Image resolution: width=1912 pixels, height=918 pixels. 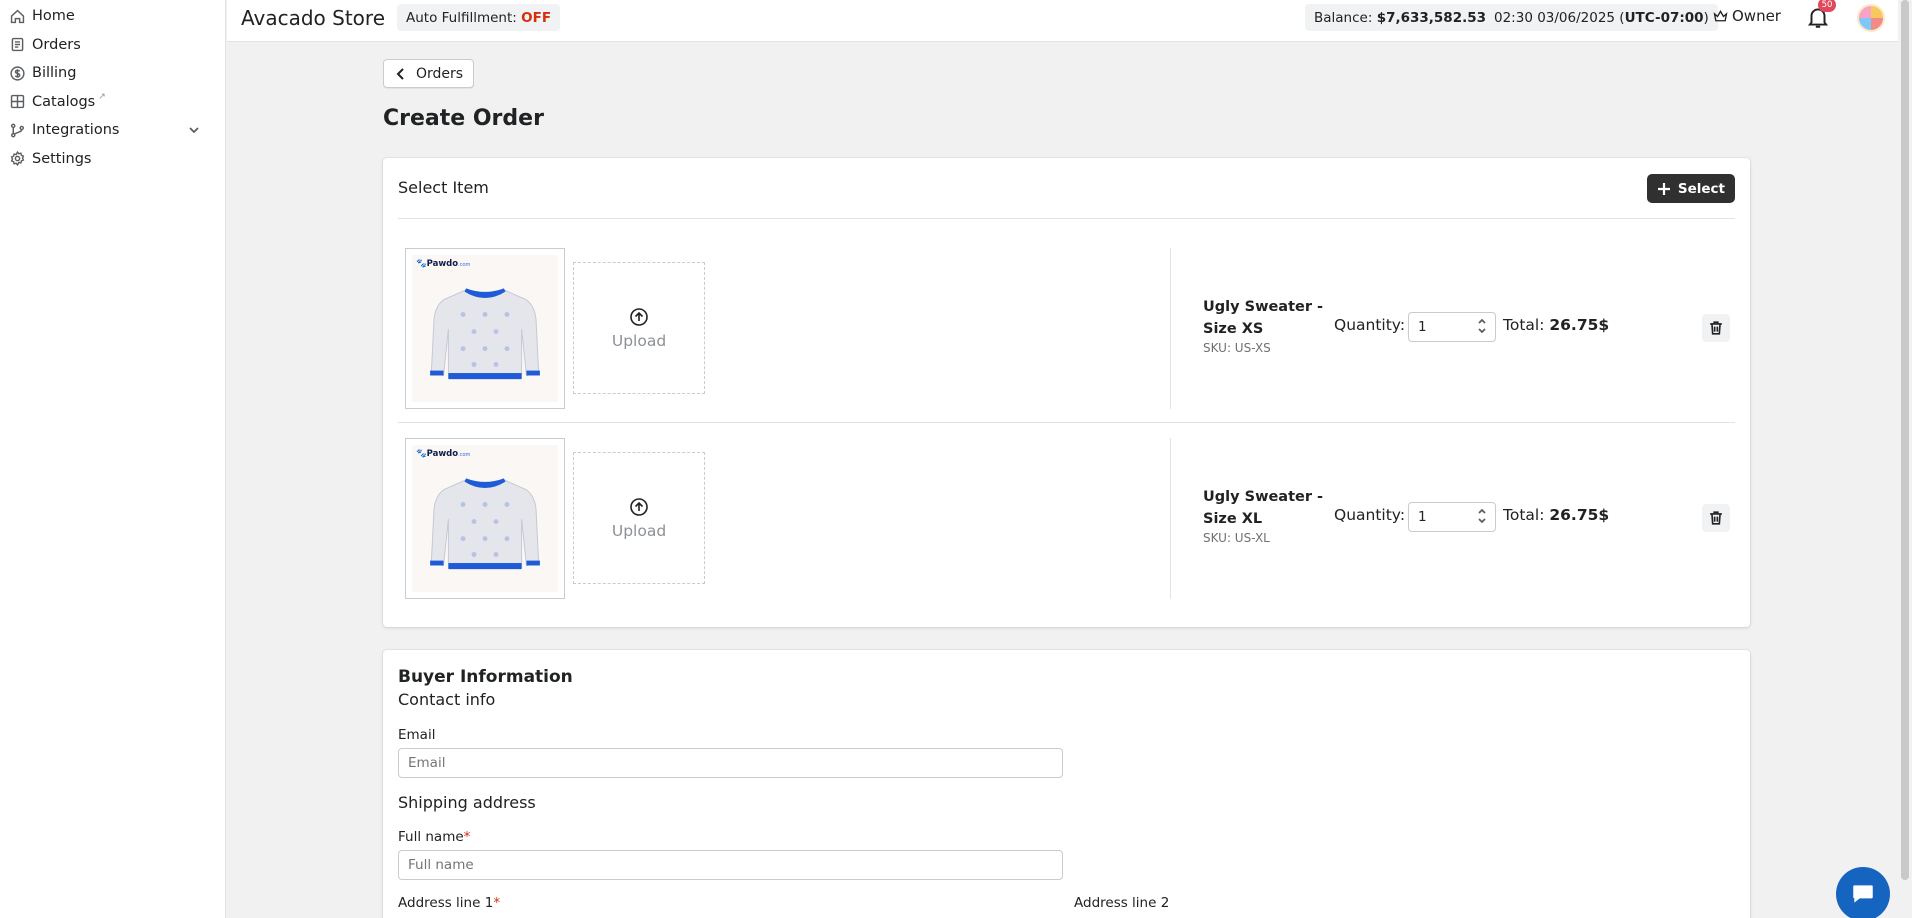 What do you see at coordinates (467, 802) in the screenshot?
I see `shipping-address-title: Shipping address` at bounding box center [467, 802].